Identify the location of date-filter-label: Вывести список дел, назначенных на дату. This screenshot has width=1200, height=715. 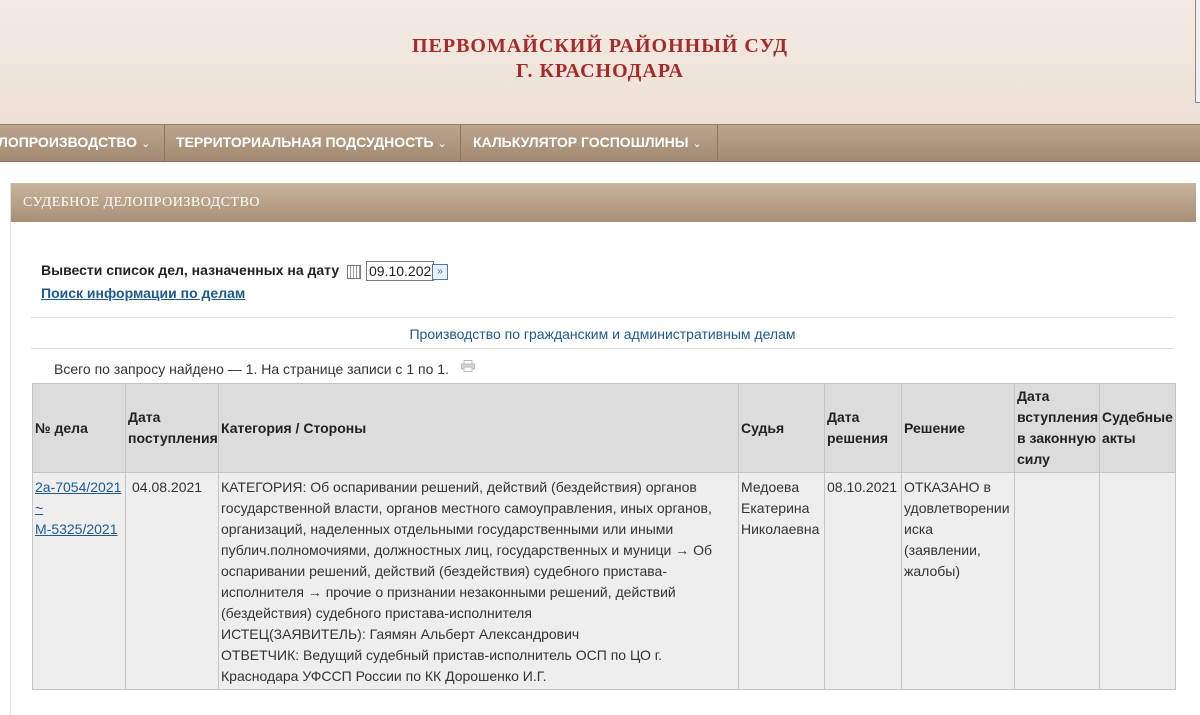
(190, 270).